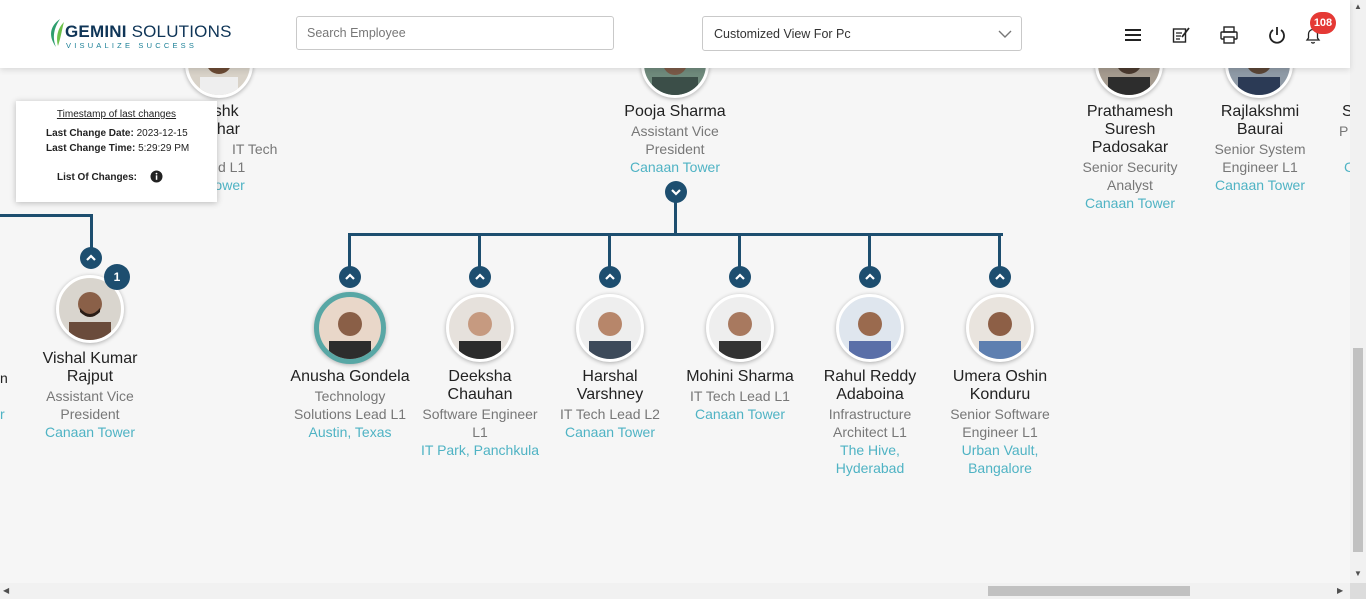 Image resolution: width=1366 pixels, height=599 pixels. I want to click on company-logo: GEMINI SOLUTIONS VISUALIZE SUCCESS, so click(138, 34).